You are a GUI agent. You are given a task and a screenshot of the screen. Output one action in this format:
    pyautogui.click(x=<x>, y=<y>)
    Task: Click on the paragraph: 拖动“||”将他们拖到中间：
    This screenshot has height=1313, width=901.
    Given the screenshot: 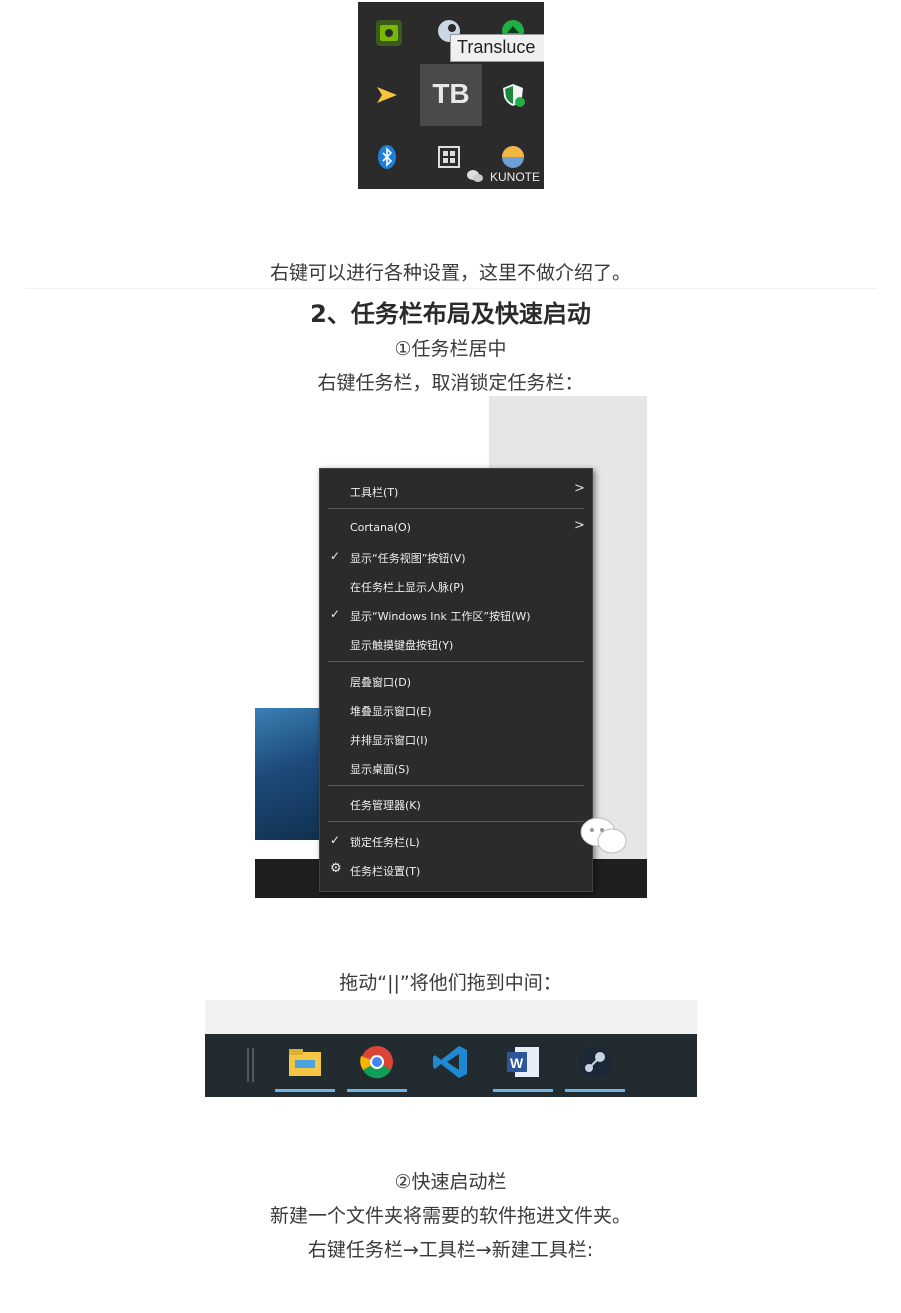 What is the action you would take?
    pyautogui.click(x=450, y=983)
    